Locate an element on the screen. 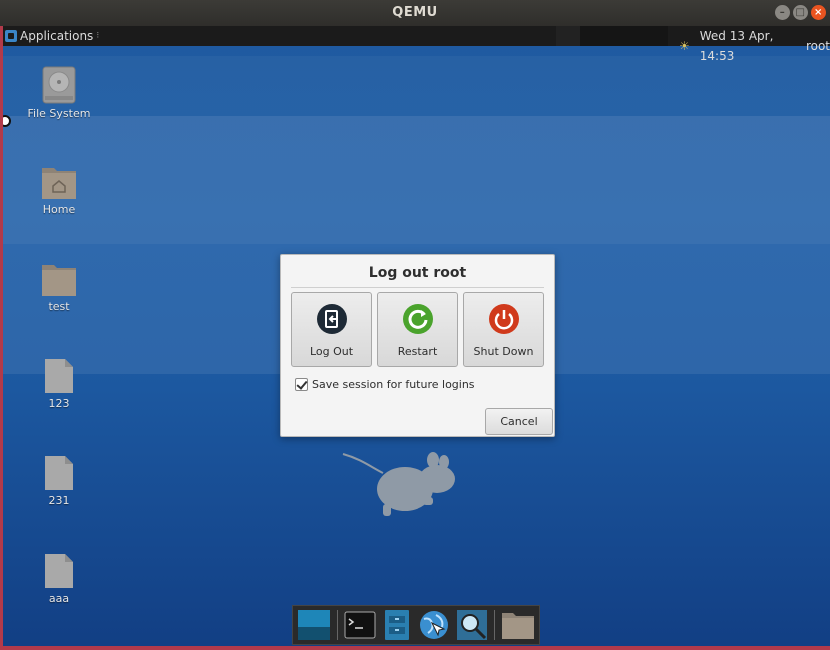 Image resolution: width=830 pixels, height=650 pixels. folder-button is located at coordinates (518, 625).